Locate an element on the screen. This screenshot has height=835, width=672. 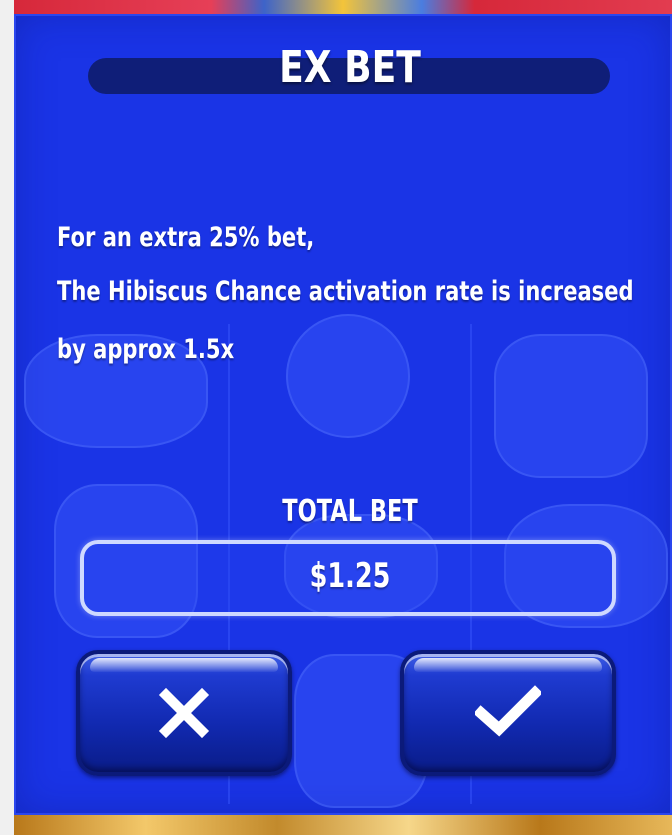
close-x-icon is located at coordinates (184, 713).